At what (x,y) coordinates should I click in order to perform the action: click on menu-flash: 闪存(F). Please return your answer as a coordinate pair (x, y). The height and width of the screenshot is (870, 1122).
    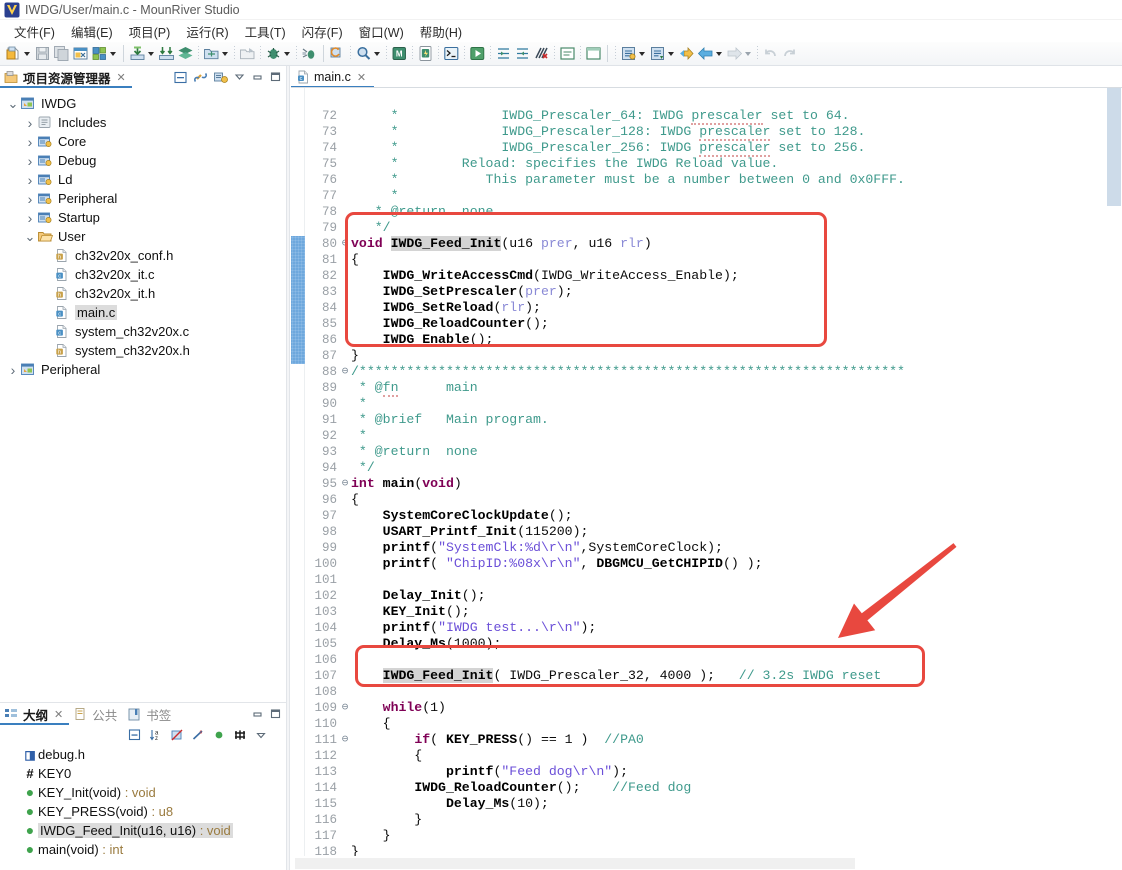
    Looking at the image, I should click on (322, 31).